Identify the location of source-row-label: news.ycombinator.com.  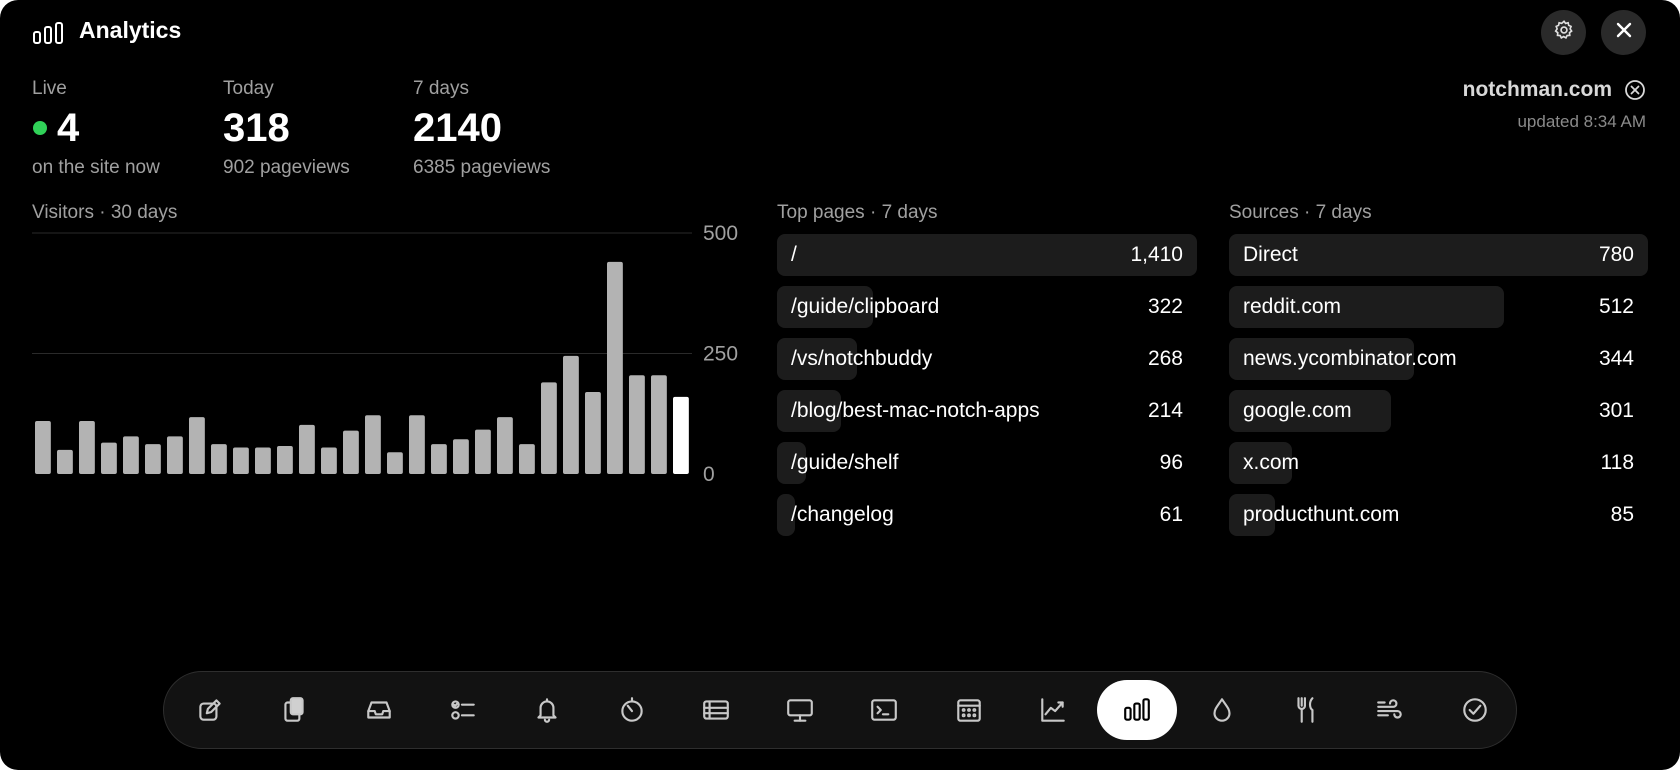
(1350, 358).